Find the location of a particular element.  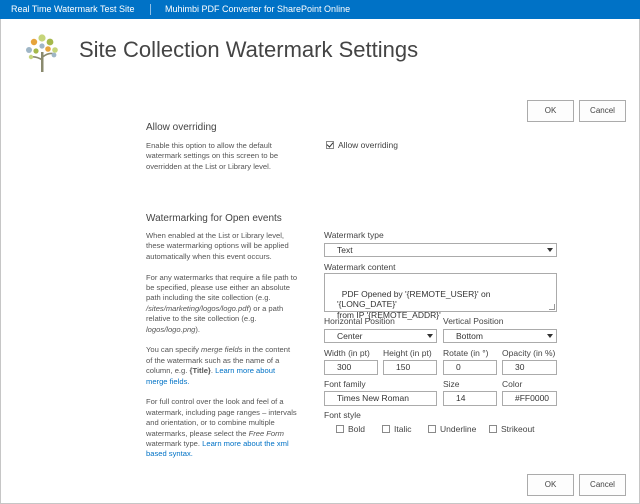

font-family-input: Times New Roman is located at coordinates (380, 398).